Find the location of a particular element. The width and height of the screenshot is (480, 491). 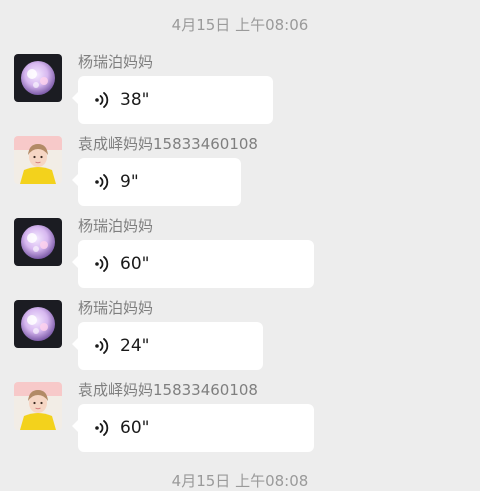

voice-message-bubble: 38" is located at coordinates (172, 100).